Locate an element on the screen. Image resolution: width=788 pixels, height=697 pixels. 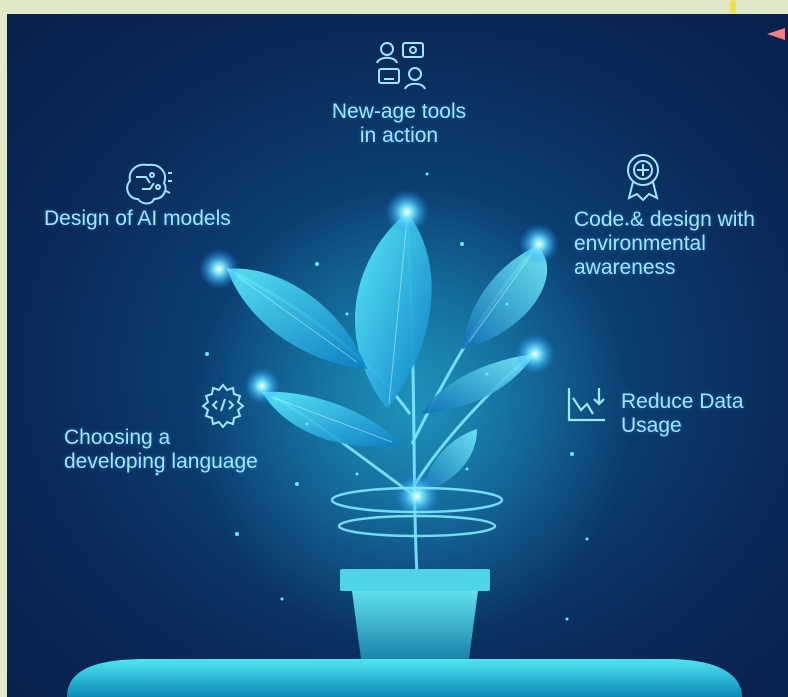
brain-circuit-icon is located at coordinates (149, 184).